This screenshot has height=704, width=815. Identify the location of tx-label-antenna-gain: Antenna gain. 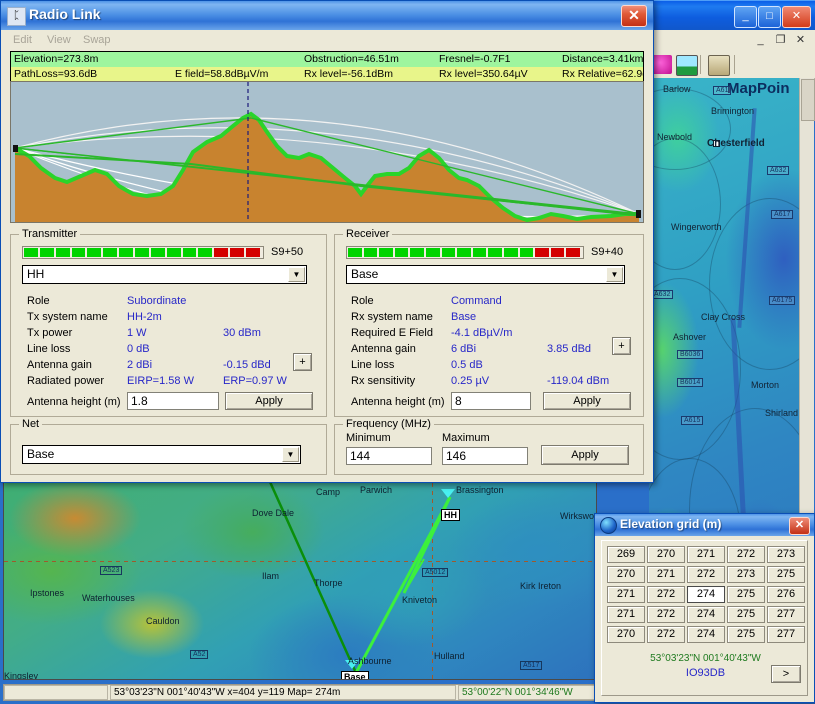
(59, 365).